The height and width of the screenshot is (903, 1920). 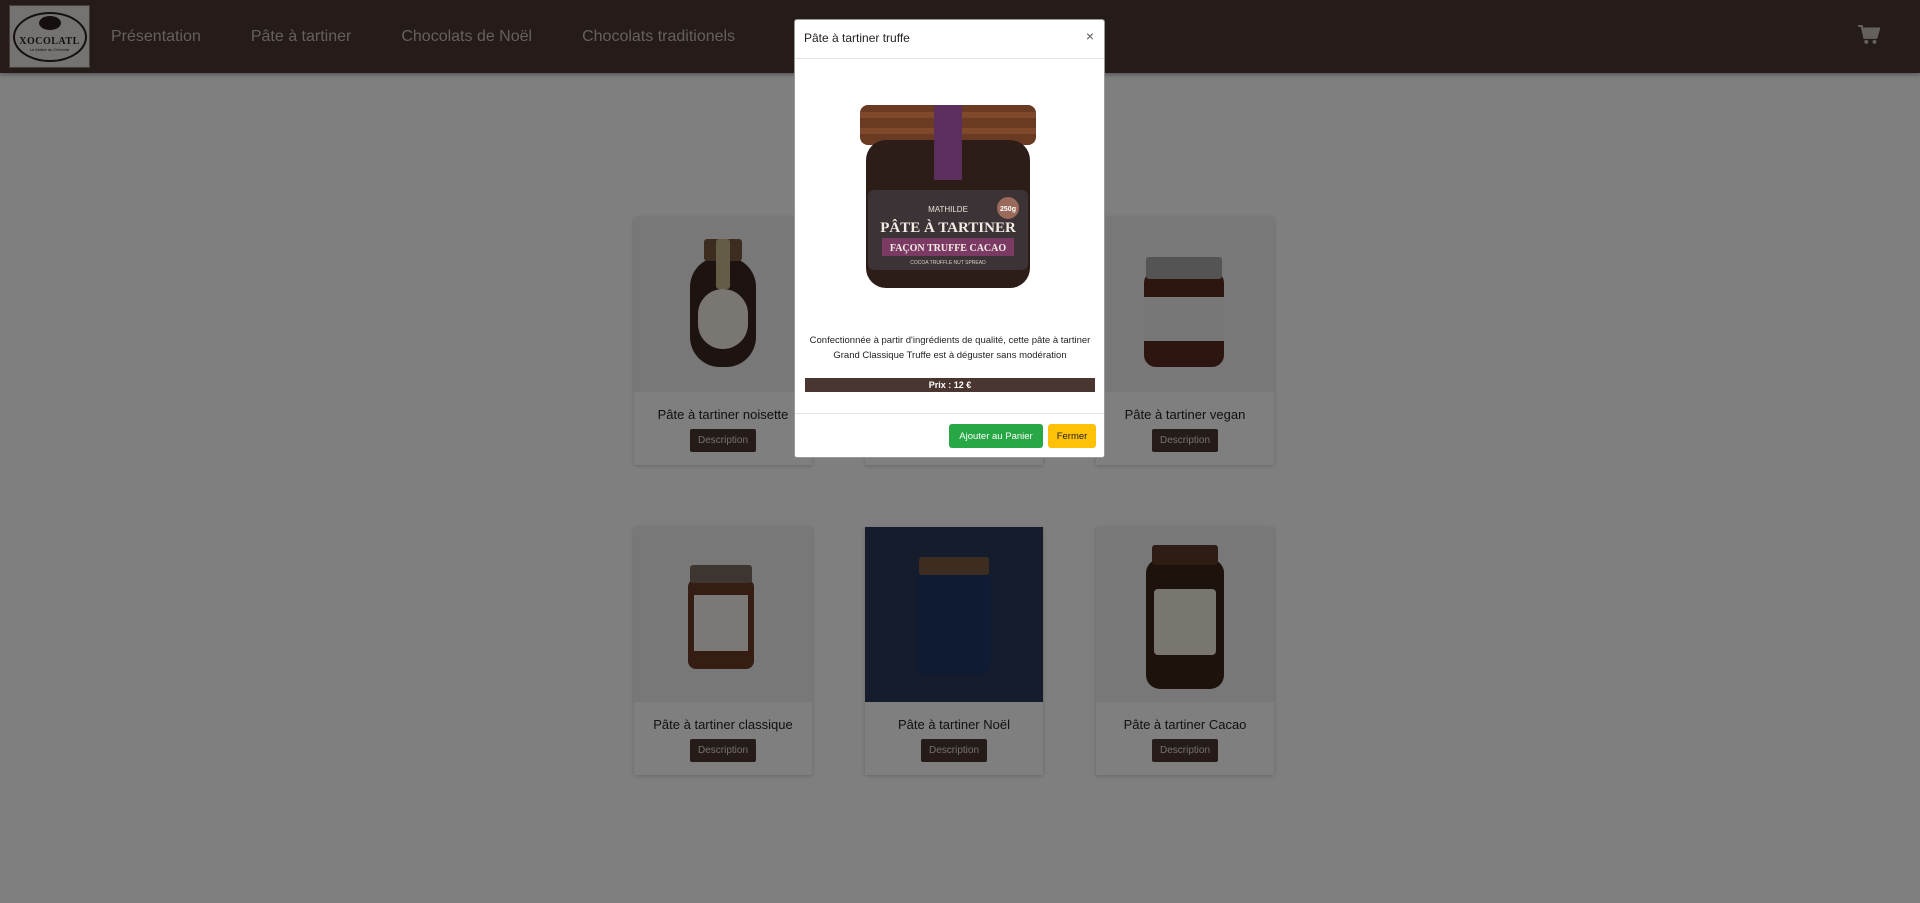 What do you see at coordinates (1008, 209) in the screenshot?
I see `svg-text: 250g` at bounding box center [1008, 209].